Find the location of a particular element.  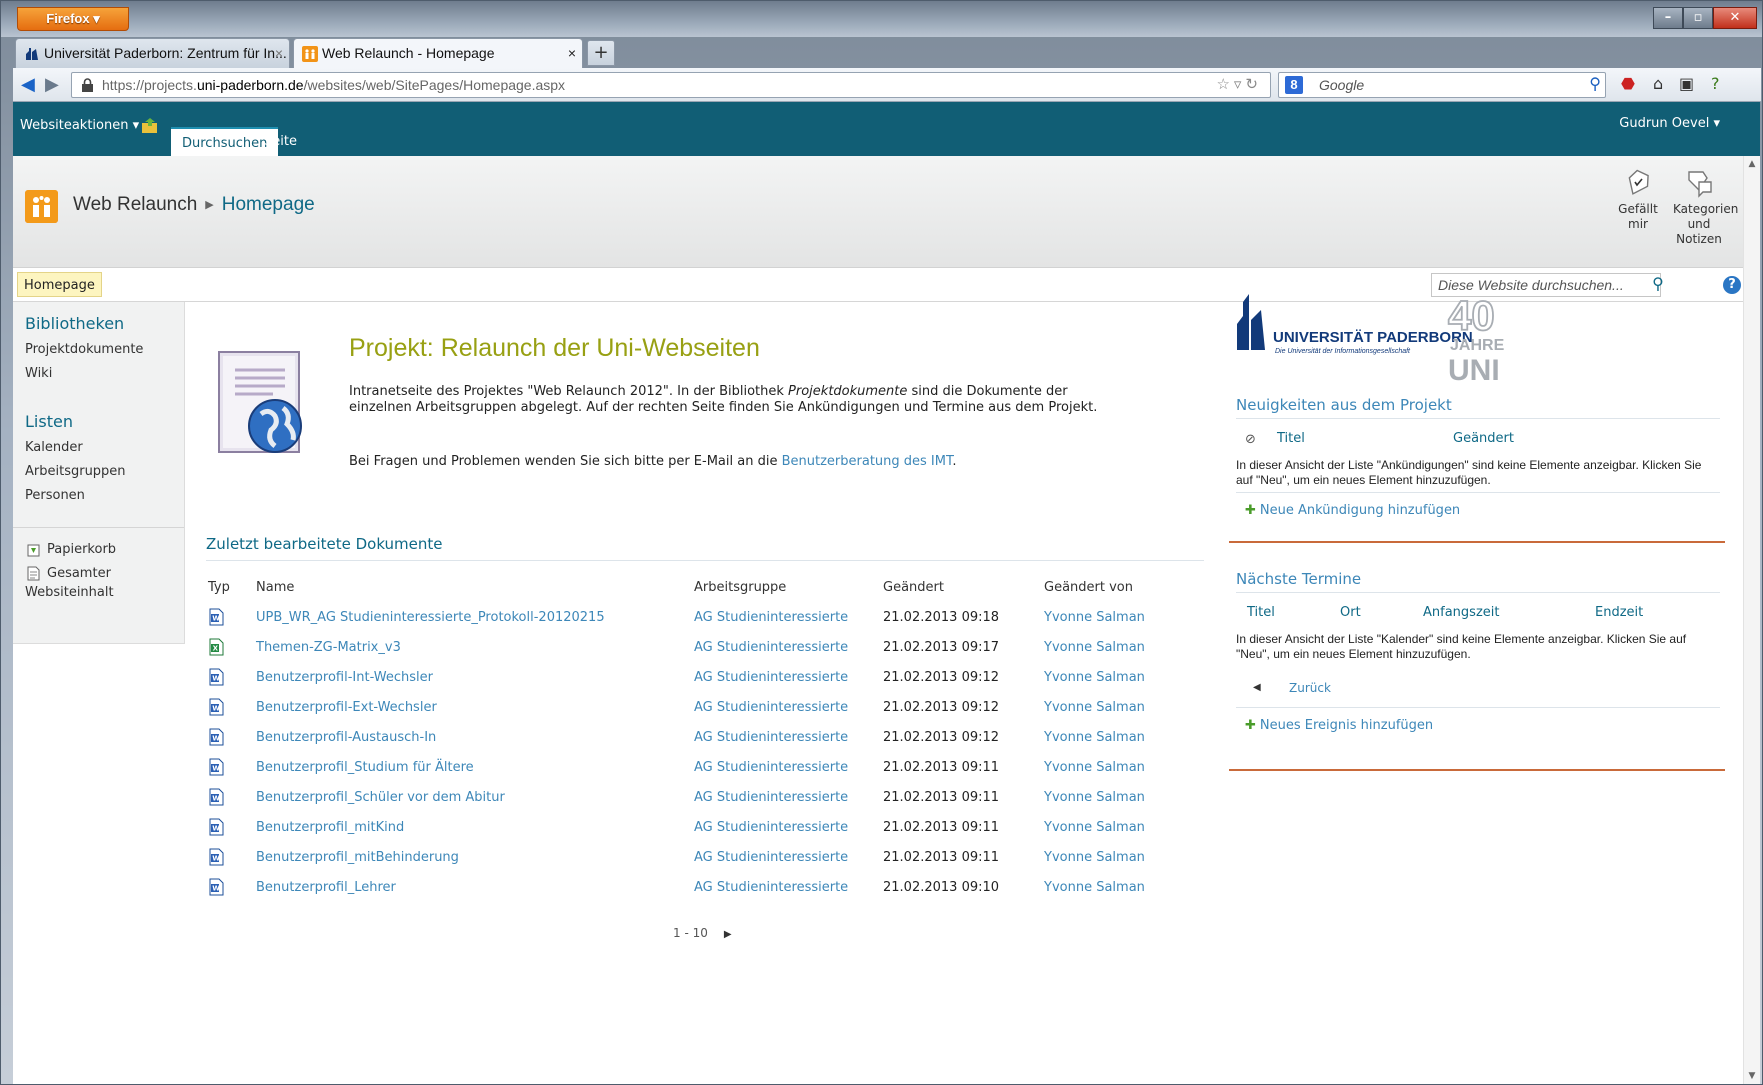

help-icon: ? is located at coordinates (1732, 285).